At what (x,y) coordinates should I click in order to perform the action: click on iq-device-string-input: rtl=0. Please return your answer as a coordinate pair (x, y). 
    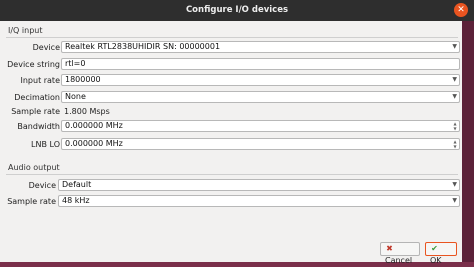
    Looking at the image, I should click on (260, 64).